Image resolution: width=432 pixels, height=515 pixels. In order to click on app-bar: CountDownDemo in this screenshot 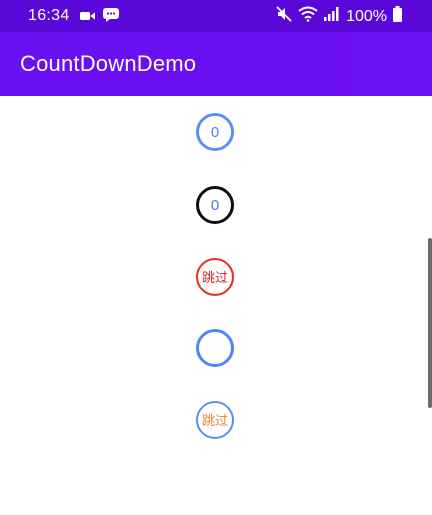, I will do `click(216, 64)`.